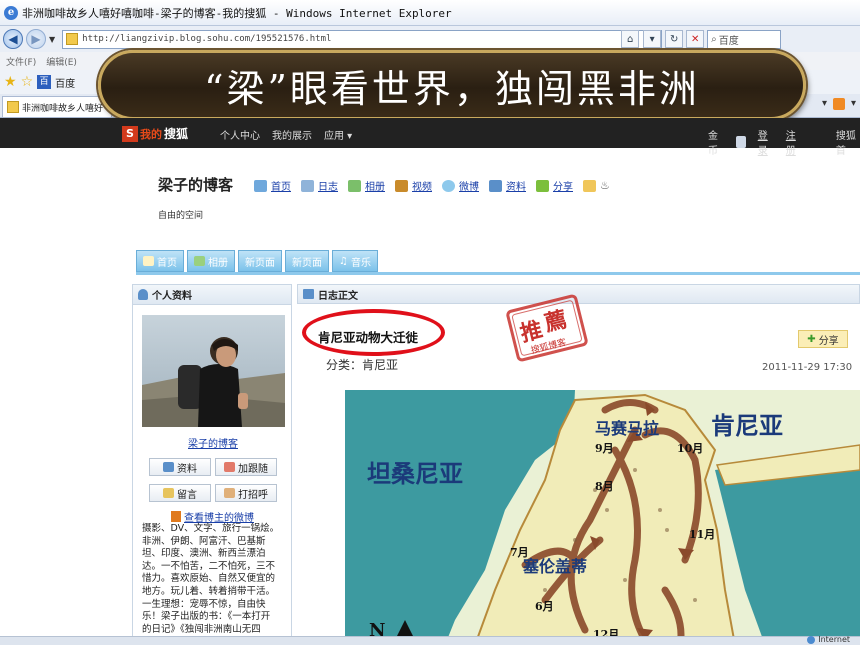 The height and width of the screenshot is (645, 860). I want to click on tab-title: 非洲咖啡故乡人嘻好, so click(63, 108).